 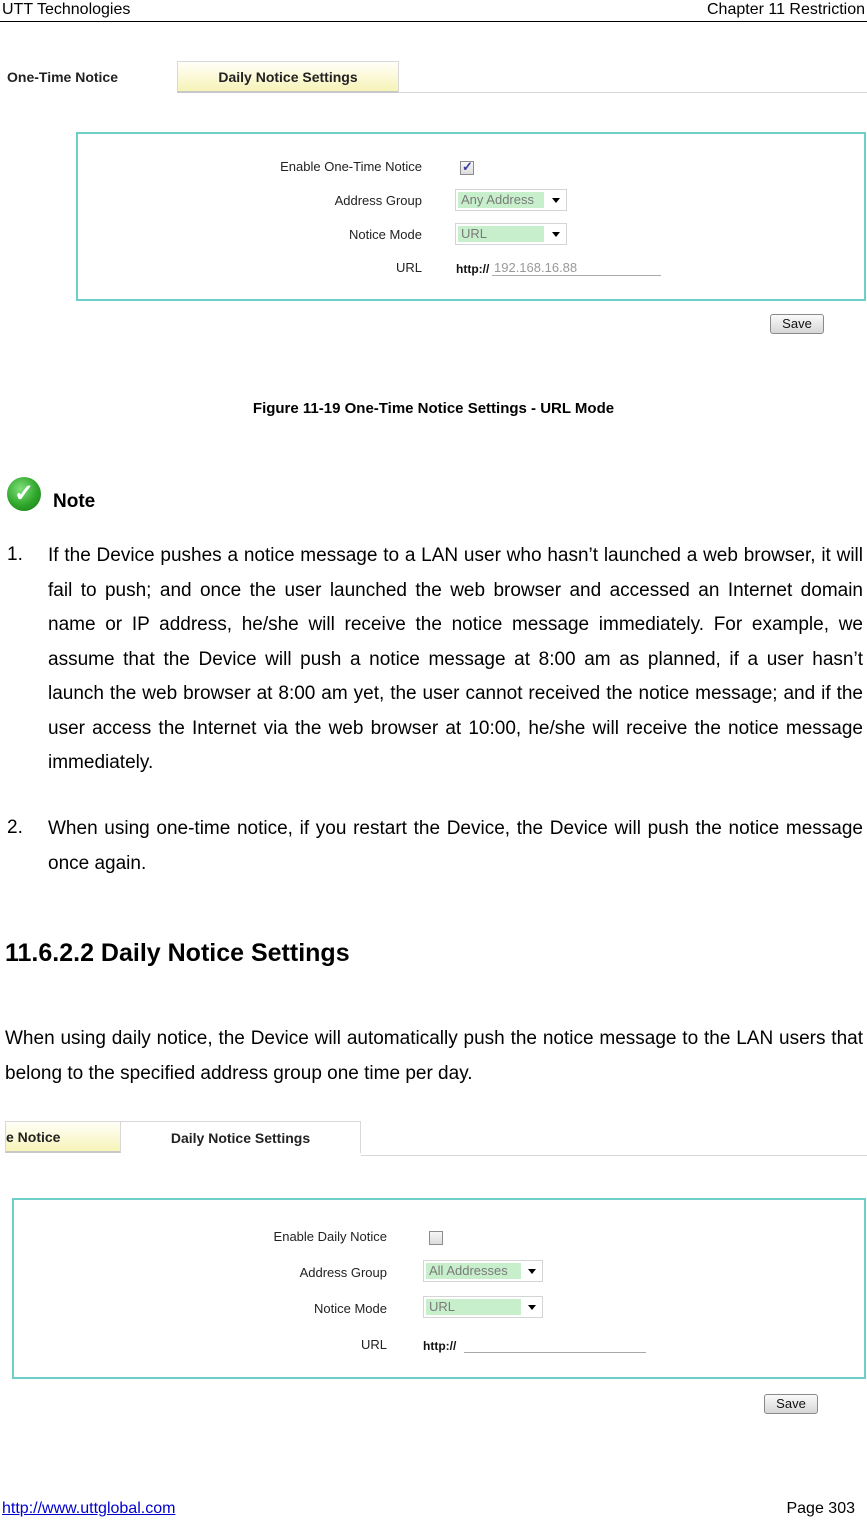 I want to click on chapter-title: Chapter 11 Restriction, so click(x=786, y=9).